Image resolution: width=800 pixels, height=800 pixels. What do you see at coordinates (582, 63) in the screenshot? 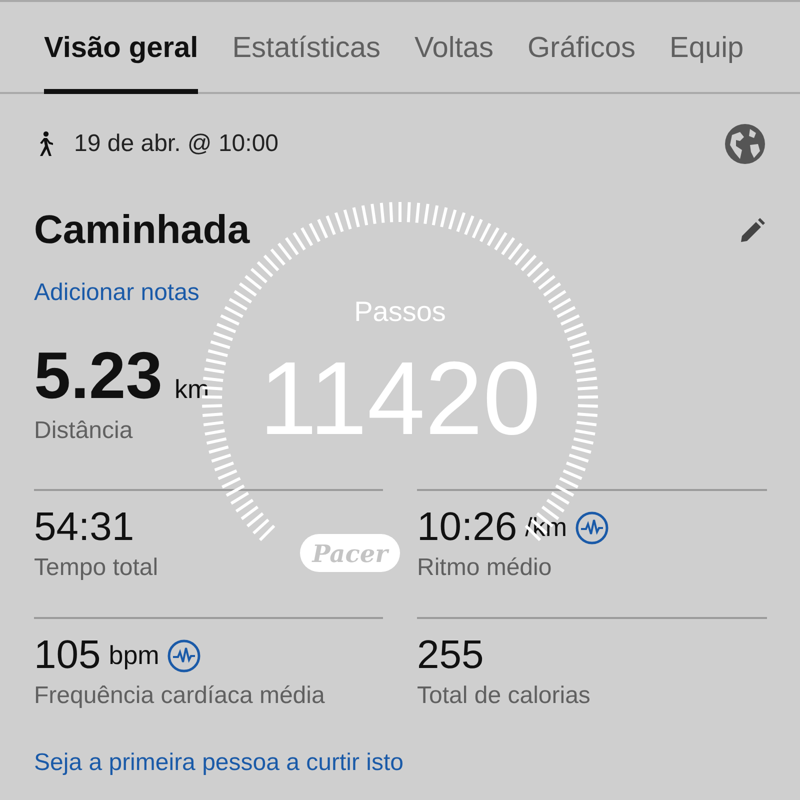
I see `tab: Gráficos` at bounding box center [582, 63].